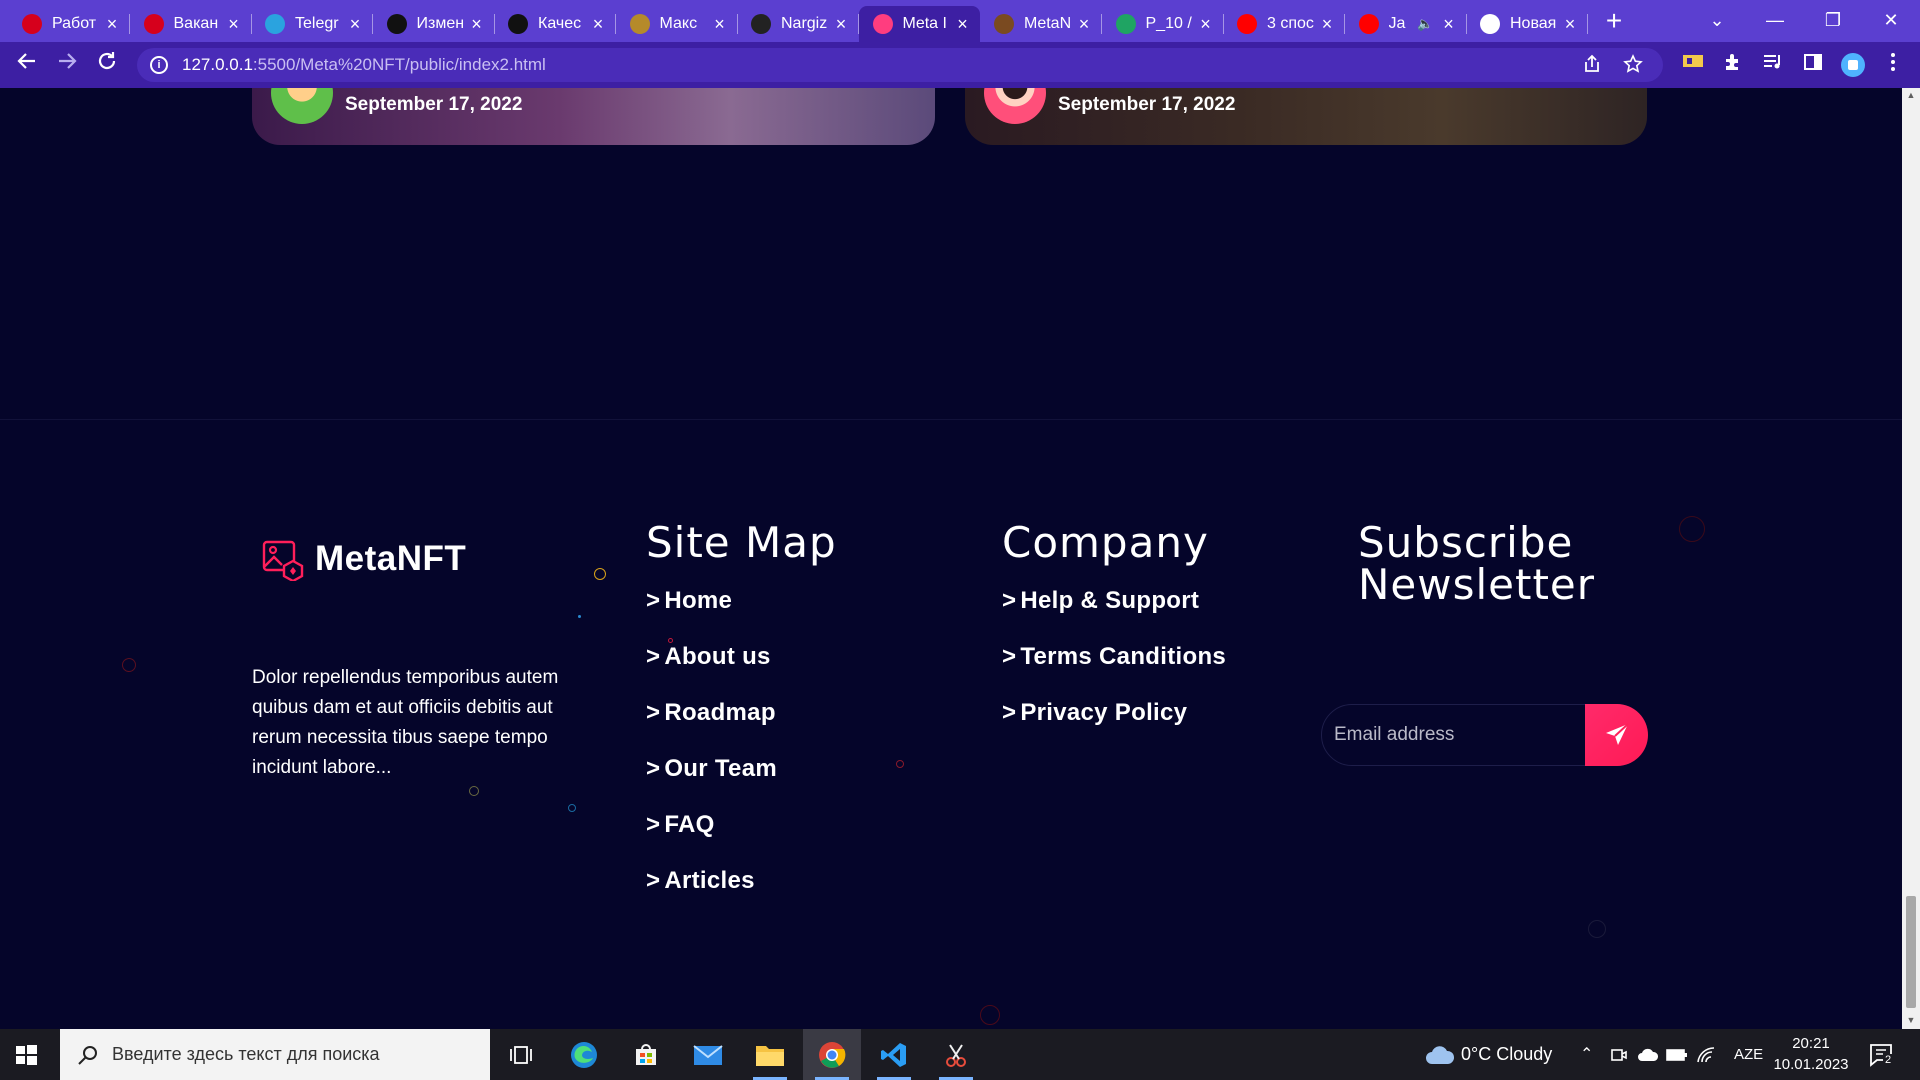 Image resolution: width=1920 pixels, height=1080 pixels. I want to click on side-panel-icon, so click(1813, 65).